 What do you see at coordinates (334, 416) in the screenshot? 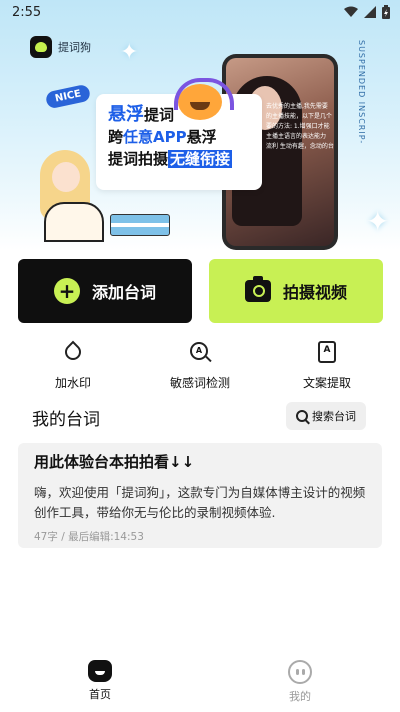
I see `search-scripts-label: 搜索台词` at bounding box center [334, 416].